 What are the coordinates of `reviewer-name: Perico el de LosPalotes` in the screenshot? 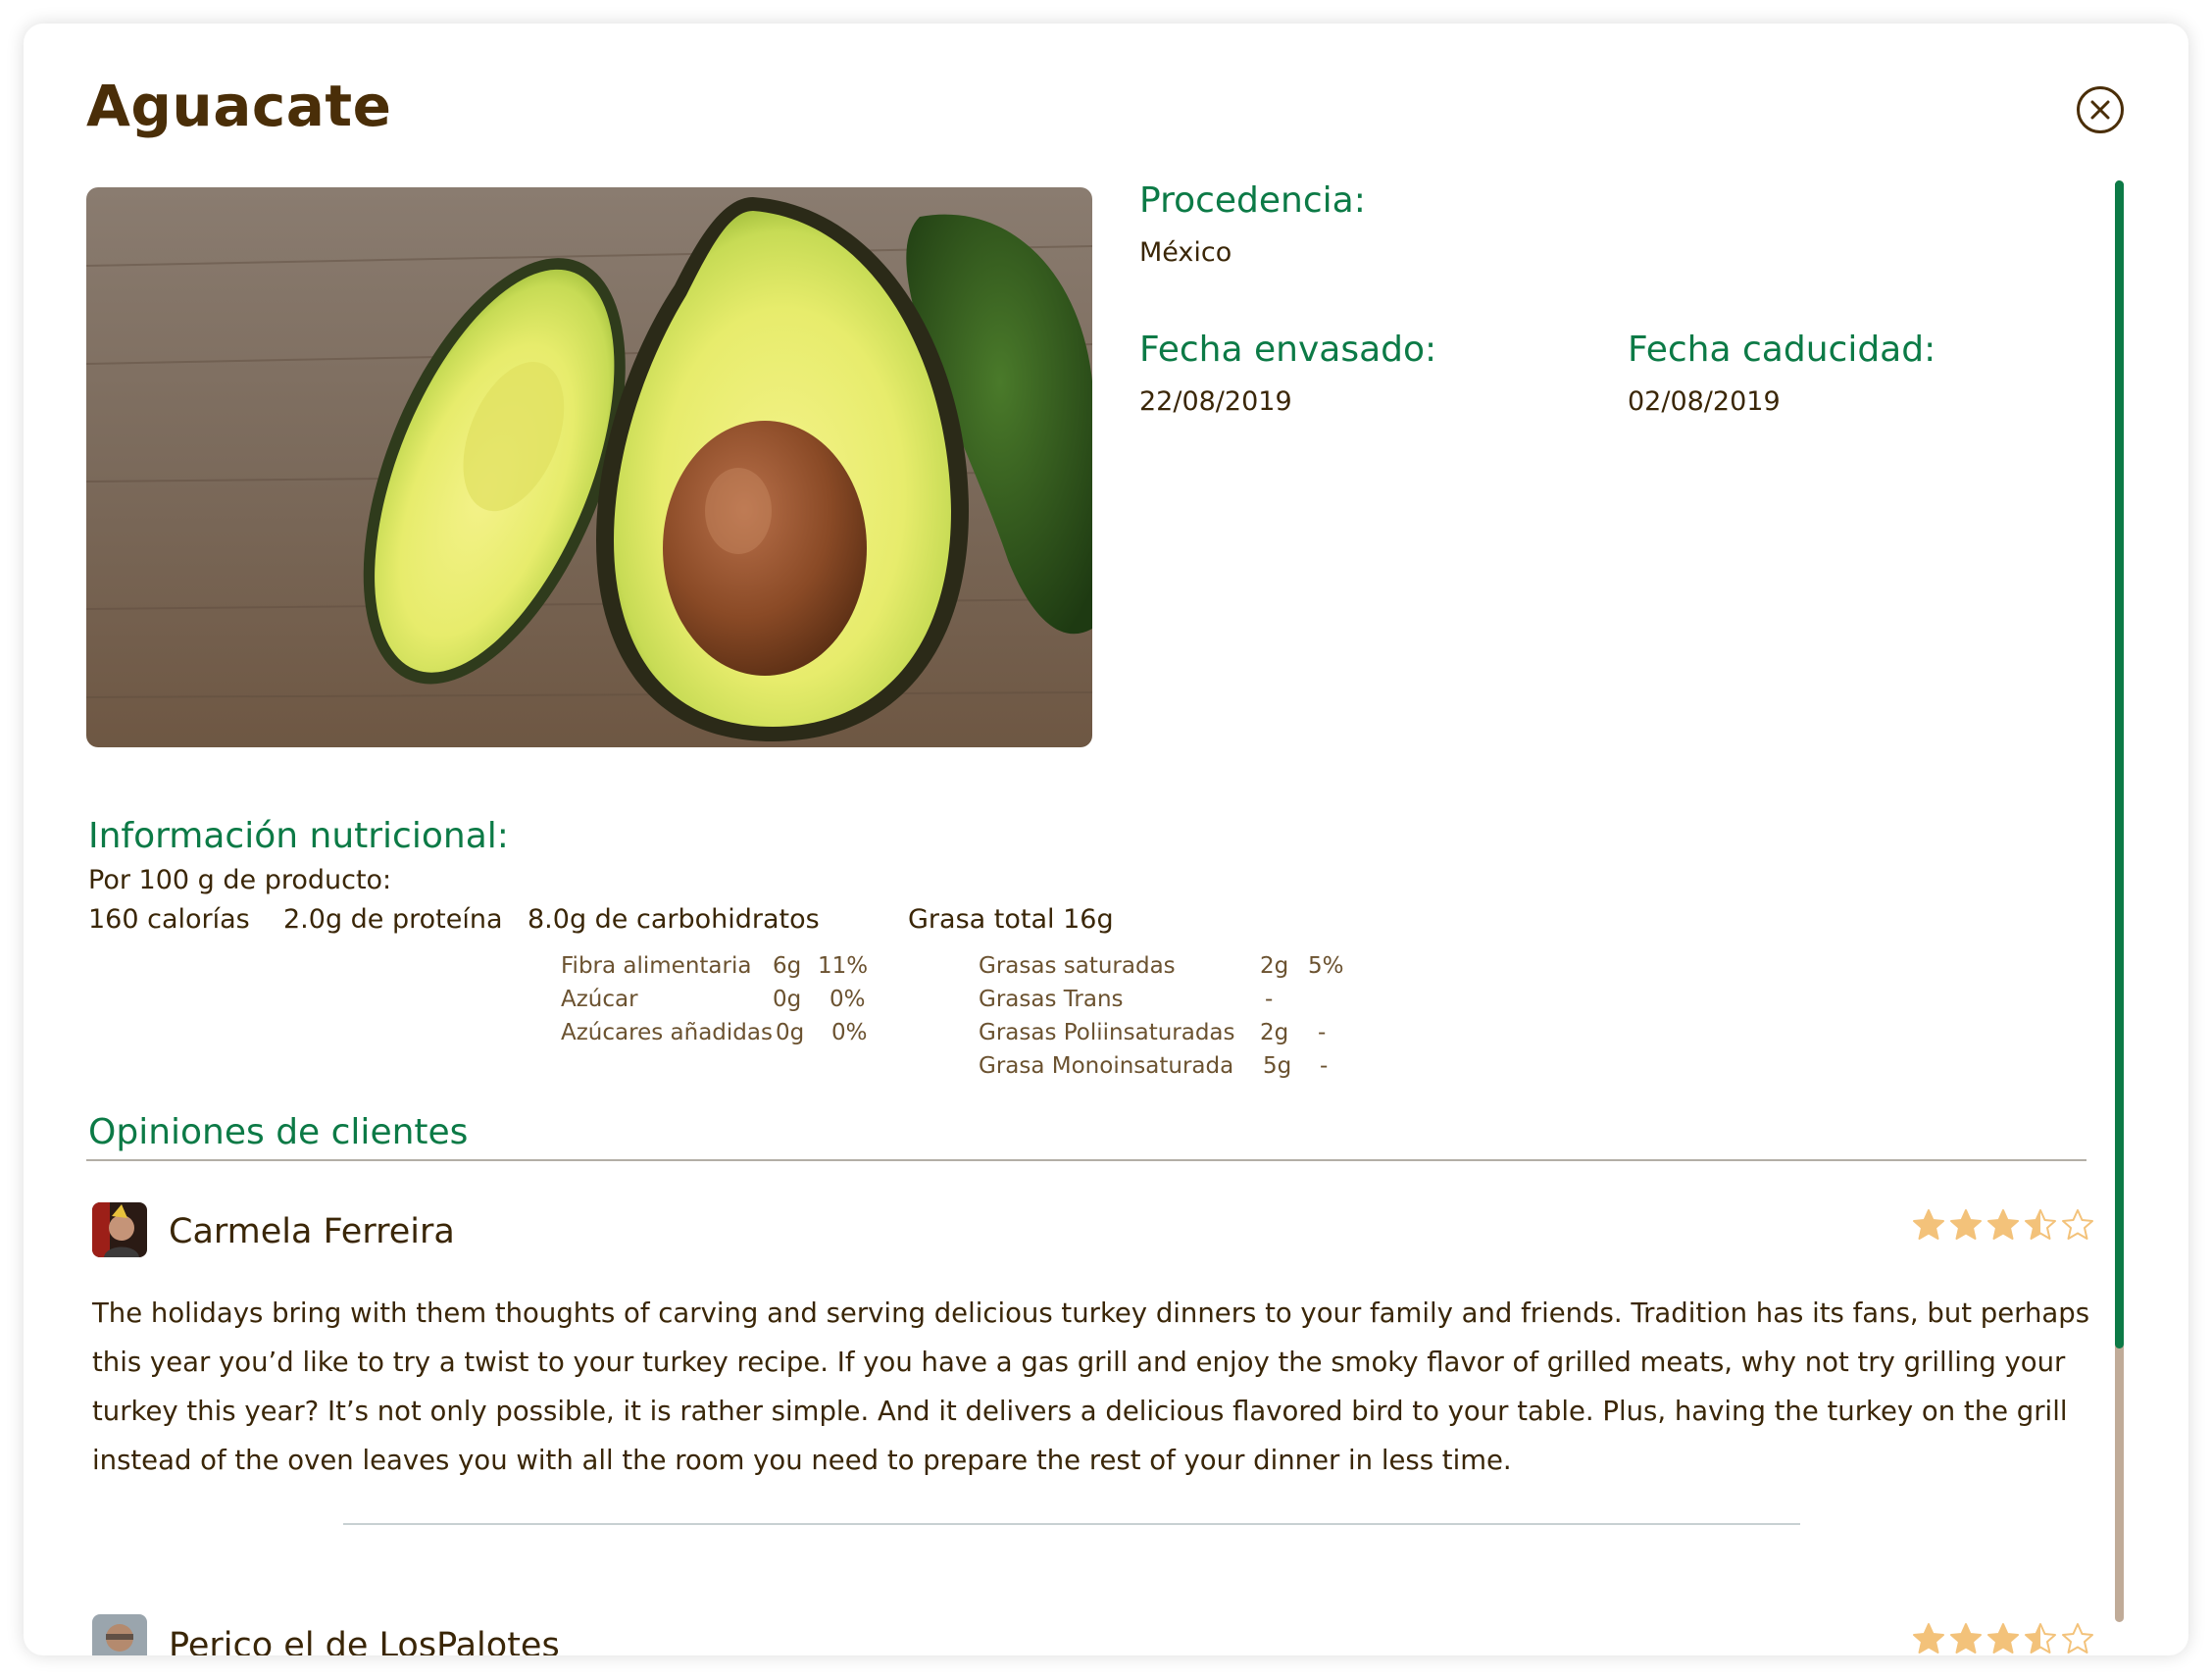 It's located at (364, 1640).